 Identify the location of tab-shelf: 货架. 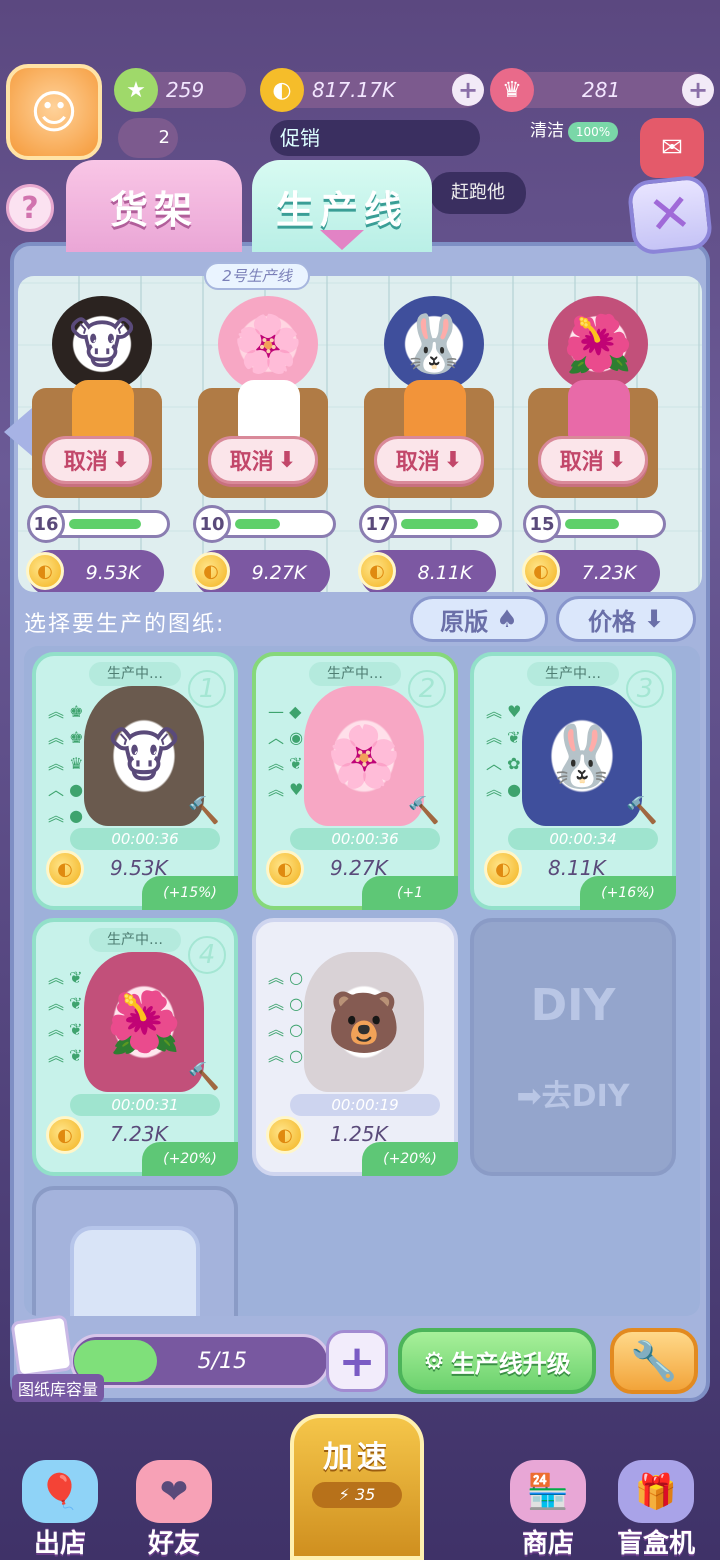
(154, 206).